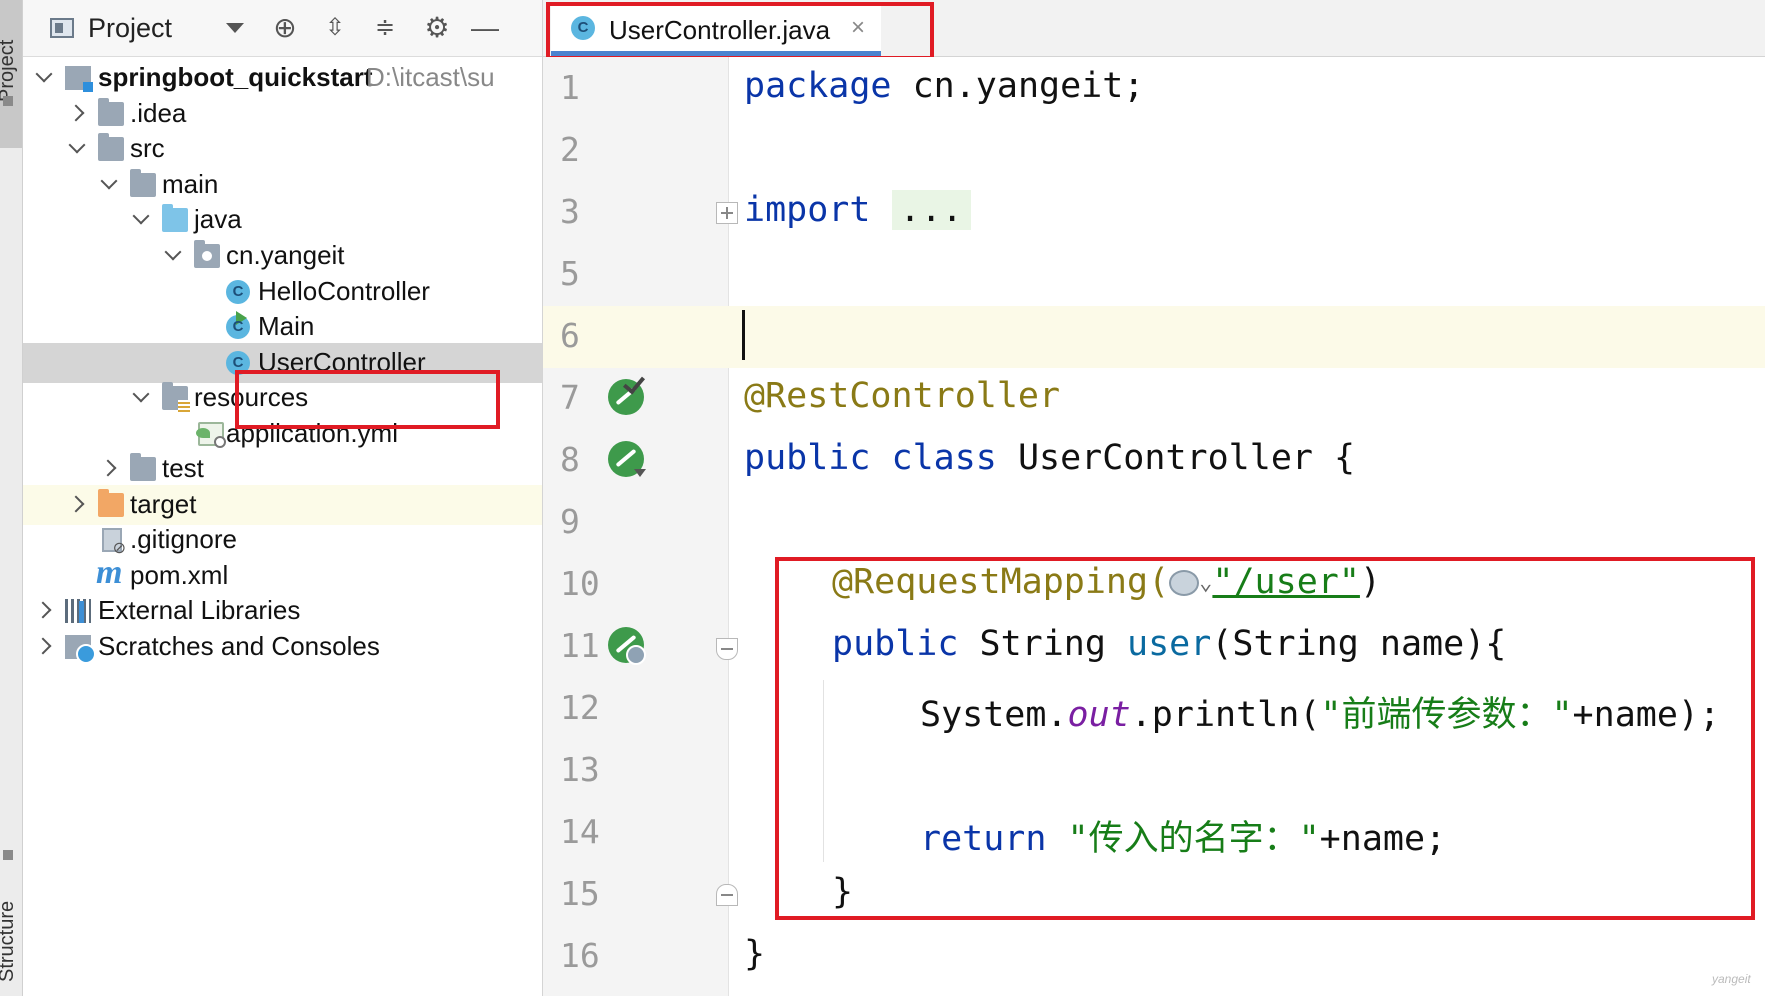  I want to click on minimize-icon: —, so click(485, 28).